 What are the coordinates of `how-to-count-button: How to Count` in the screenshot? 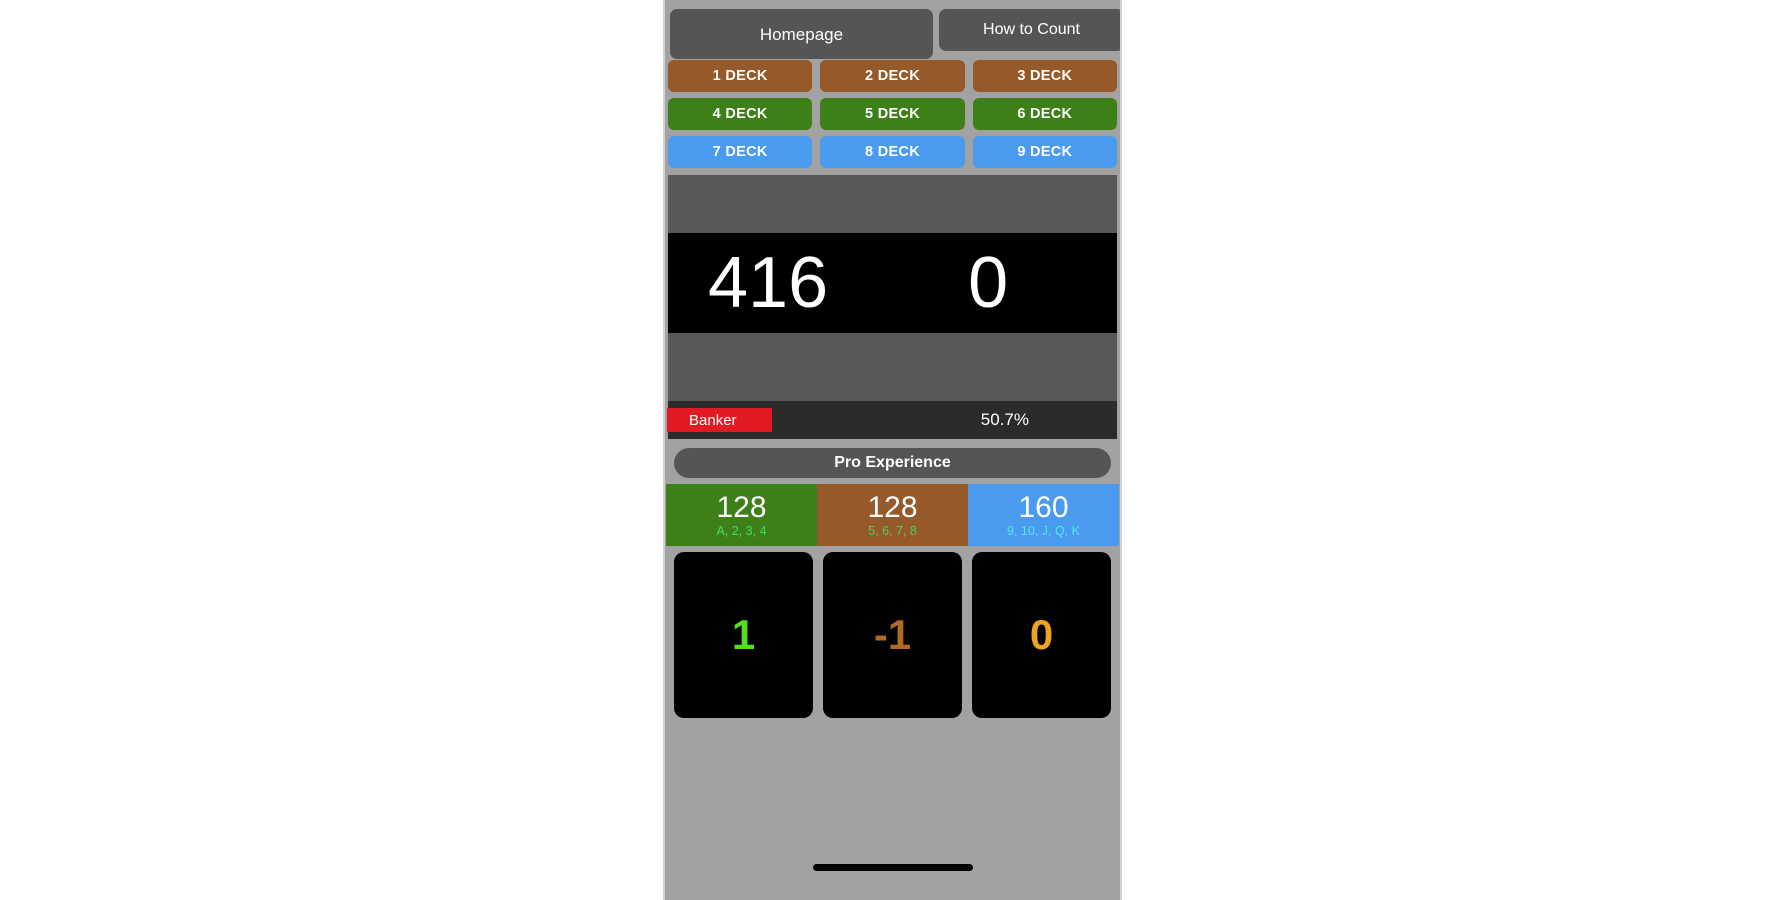 It's located at (1029, 30).